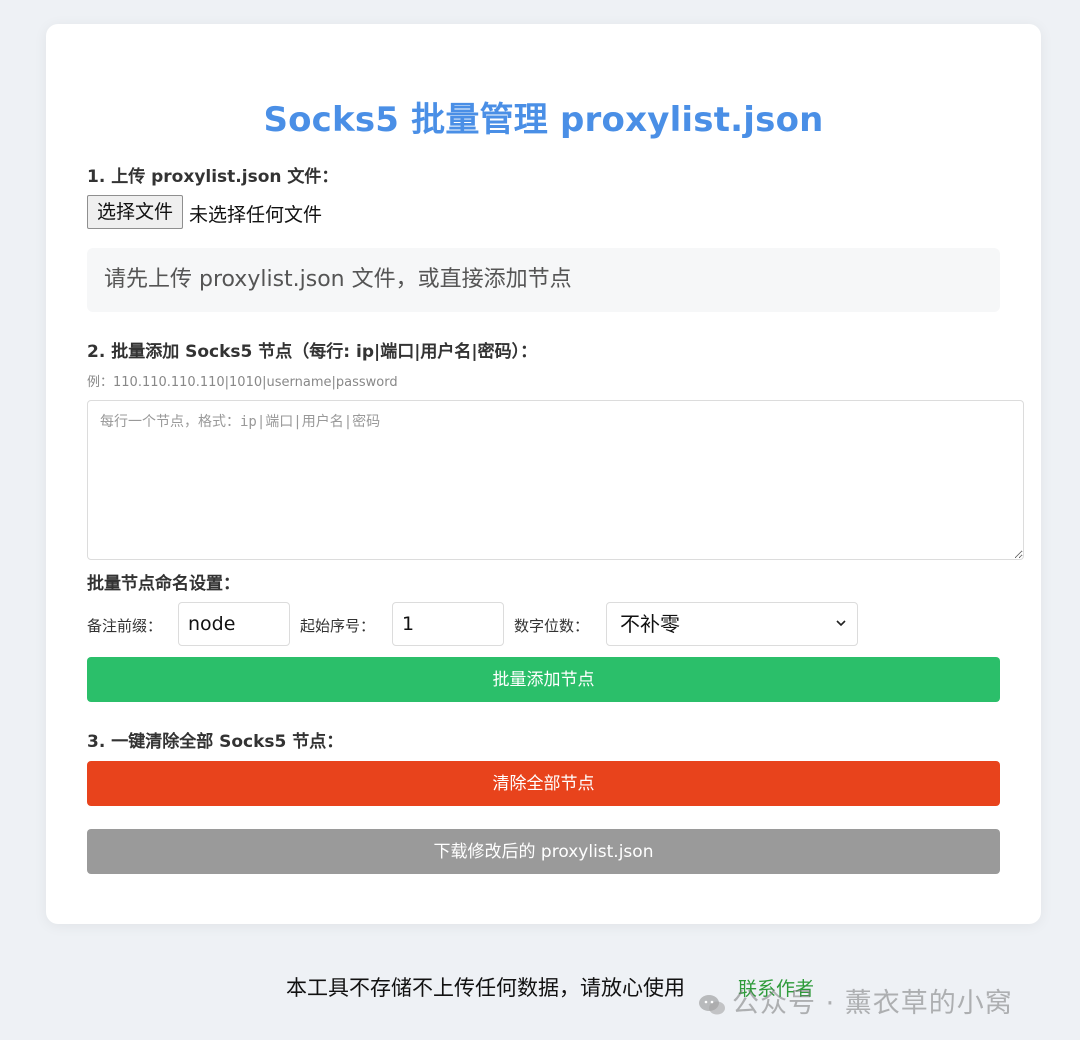  What do you see at coordinates (135, 212) in the screenshot?
I see `choose-file-button: 选择文件` at bounding box center [135, 212].